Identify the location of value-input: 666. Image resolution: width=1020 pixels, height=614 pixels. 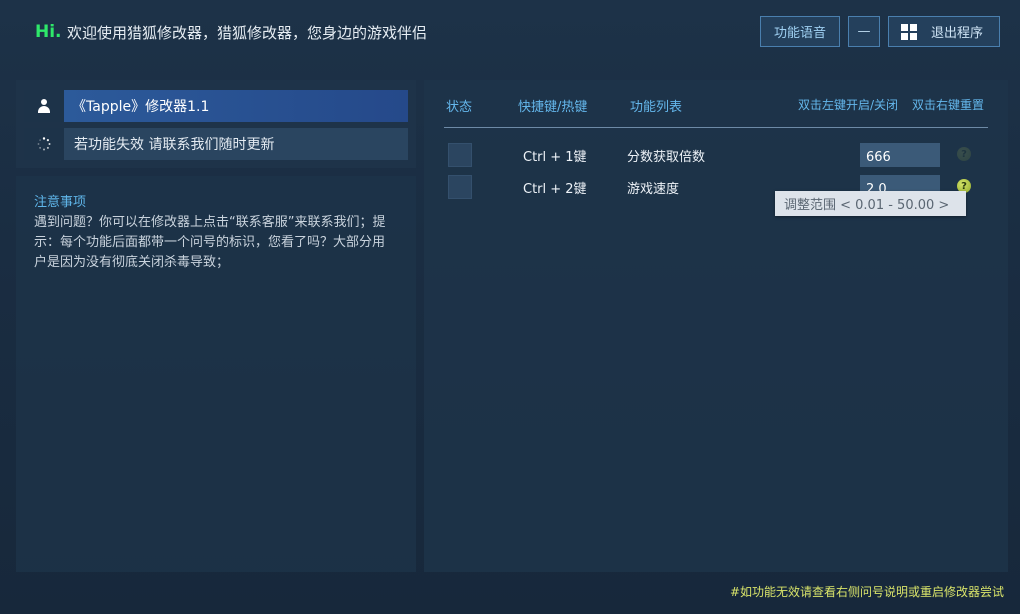
(900, 155).